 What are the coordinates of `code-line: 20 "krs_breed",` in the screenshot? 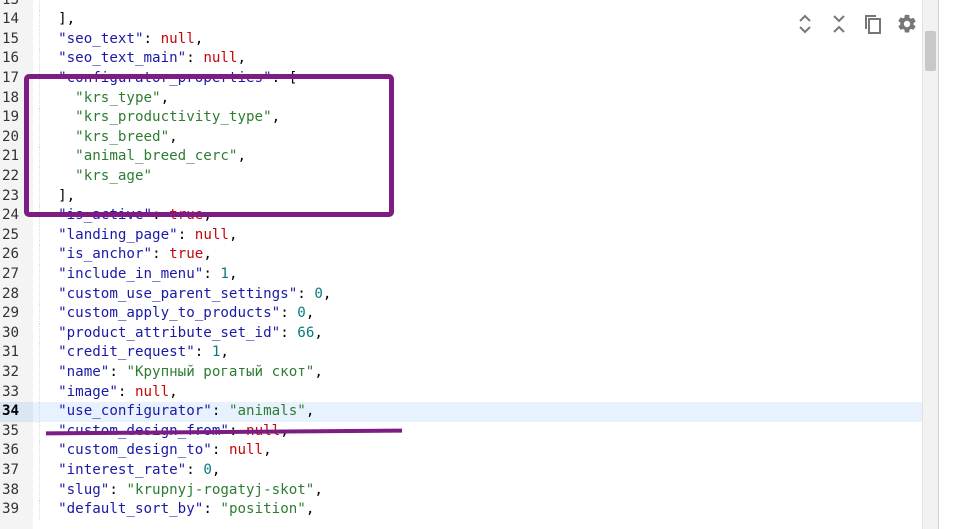 It's located at (461, 137).